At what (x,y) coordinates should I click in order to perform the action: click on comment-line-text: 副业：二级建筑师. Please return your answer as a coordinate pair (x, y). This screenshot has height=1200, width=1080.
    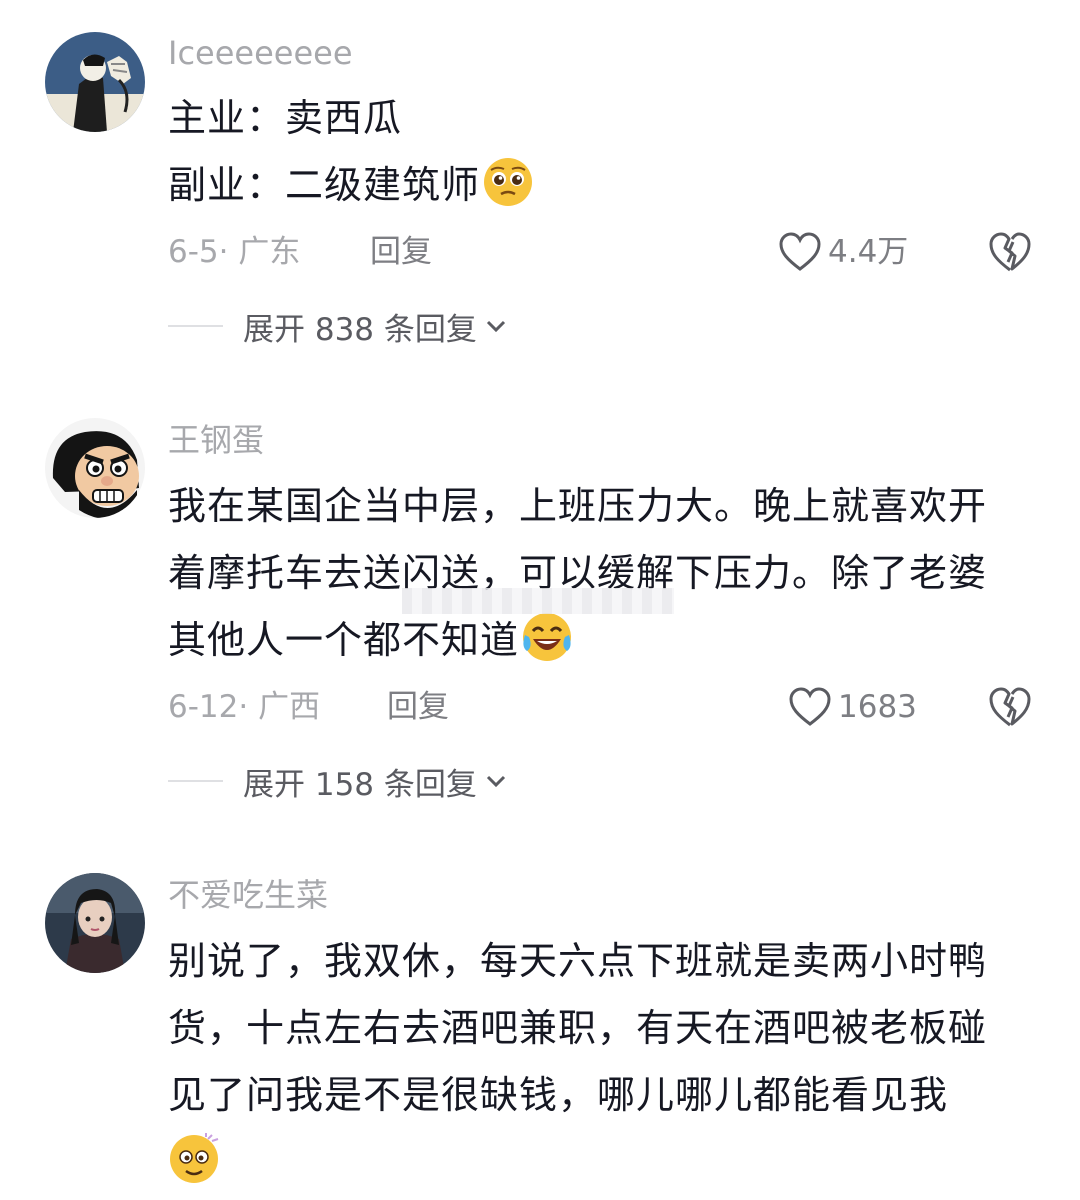
    Looking at the image, I should click on (324, 185).